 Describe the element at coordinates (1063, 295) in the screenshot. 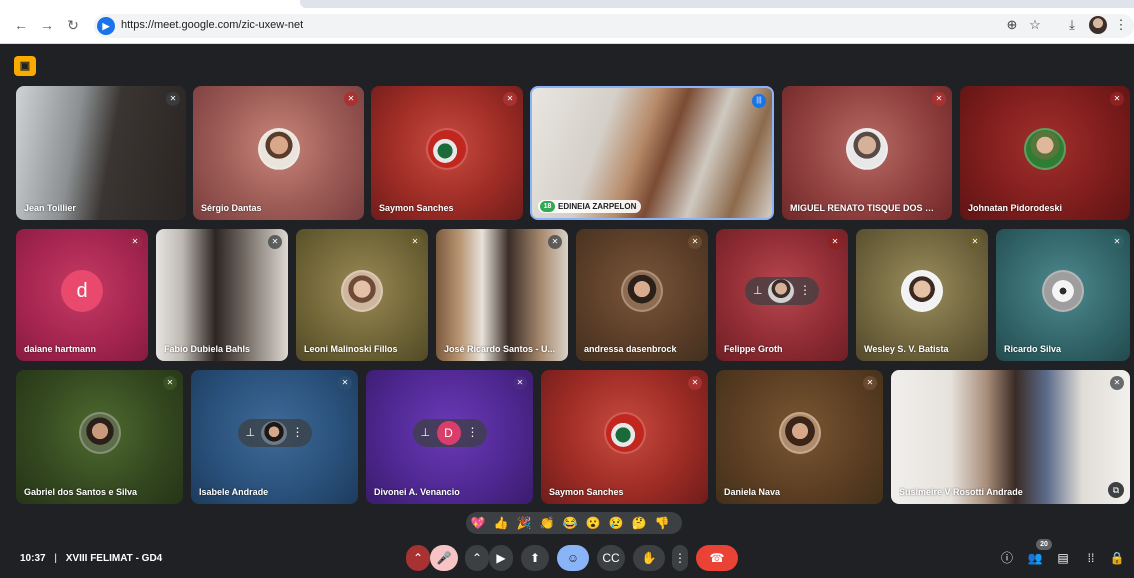

I see `participant-tile: ✕ Ricardo Silva` at that location.